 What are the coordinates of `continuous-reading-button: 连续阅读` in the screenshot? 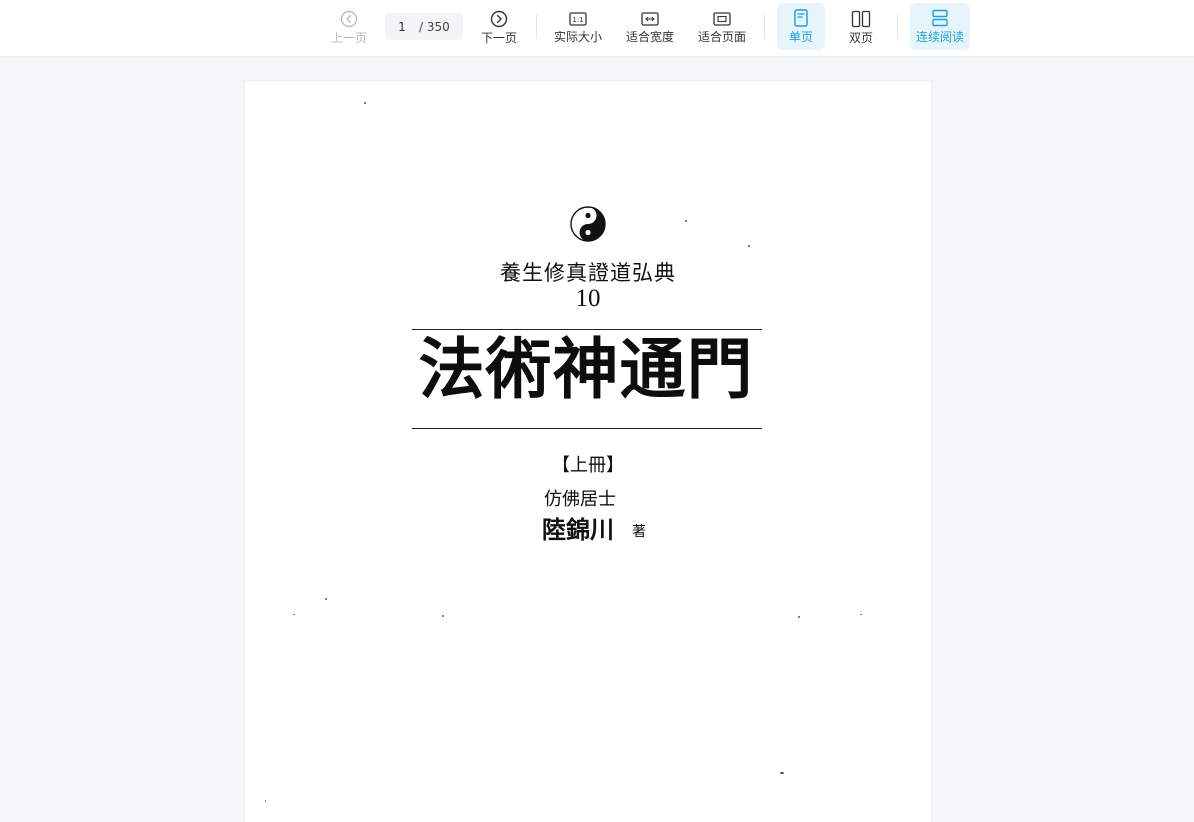 It's located at (940, 26).